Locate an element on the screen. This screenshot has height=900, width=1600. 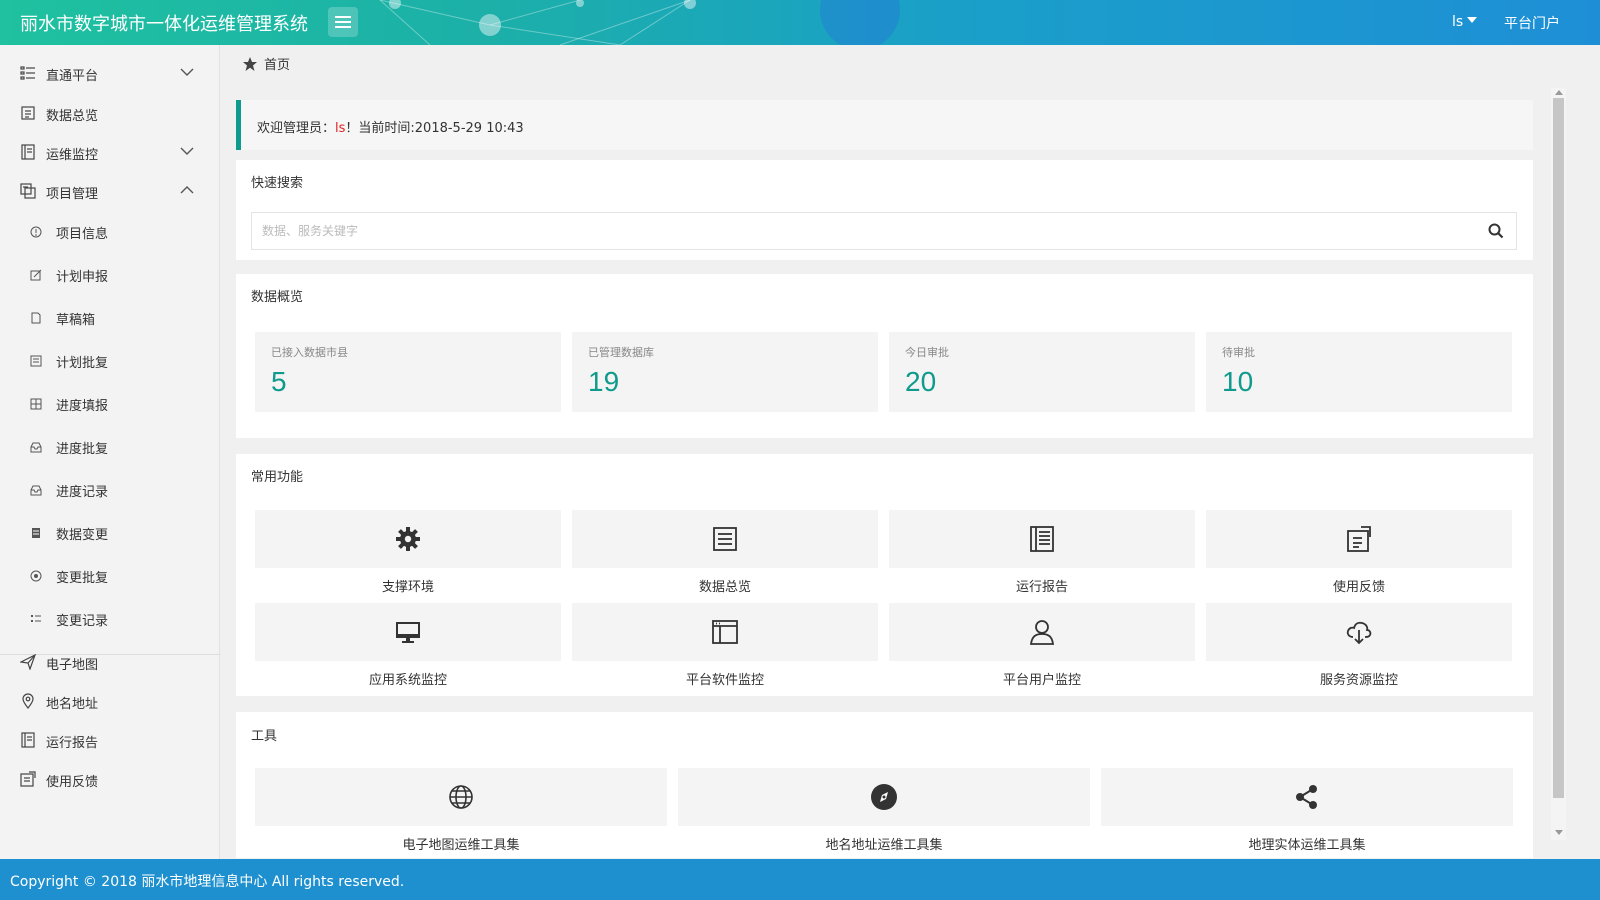
stat-card: 已管理数据库 19 is located at coordinates (725, 372).